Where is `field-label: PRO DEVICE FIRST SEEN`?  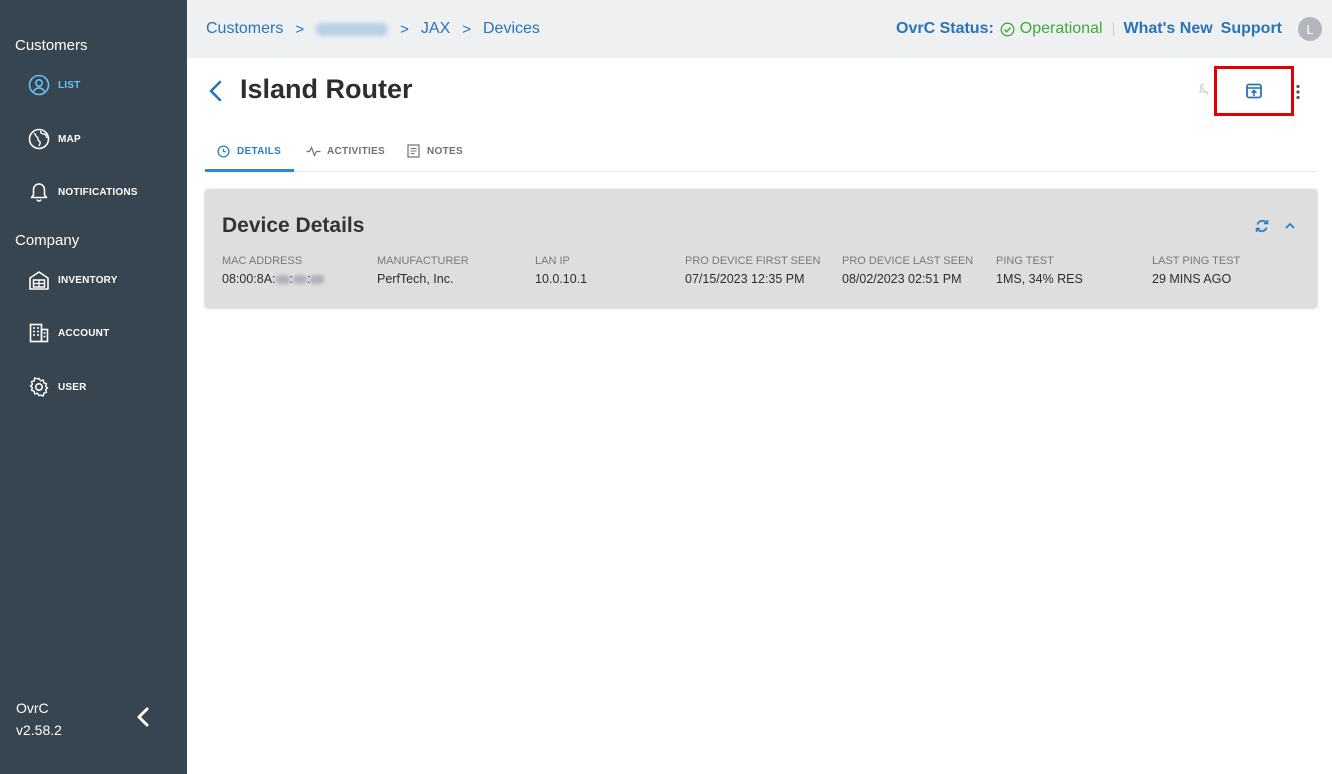
field-label: PRO DEVICE FIRST SEEN is located at coordinates (753, 261).